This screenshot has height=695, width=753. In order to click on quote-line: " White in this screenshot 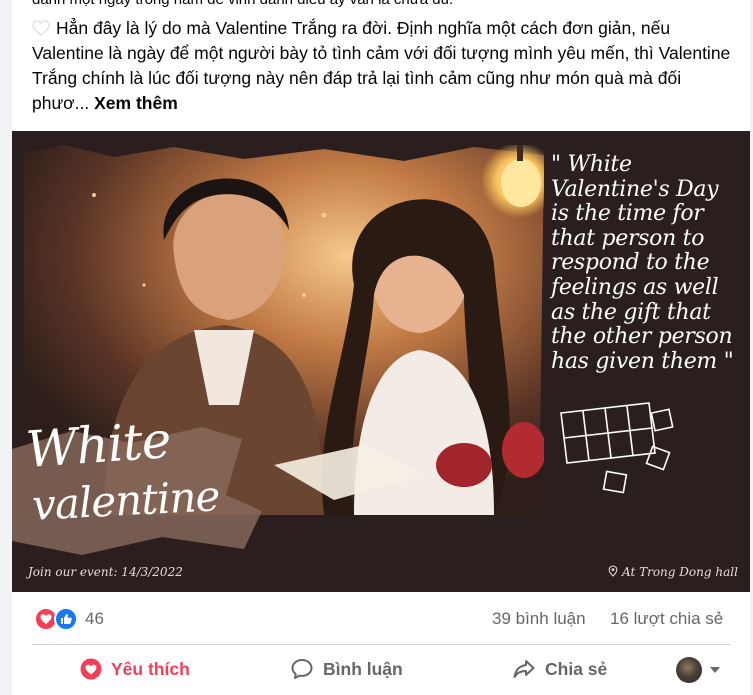, I will do `click(591, 164)`.